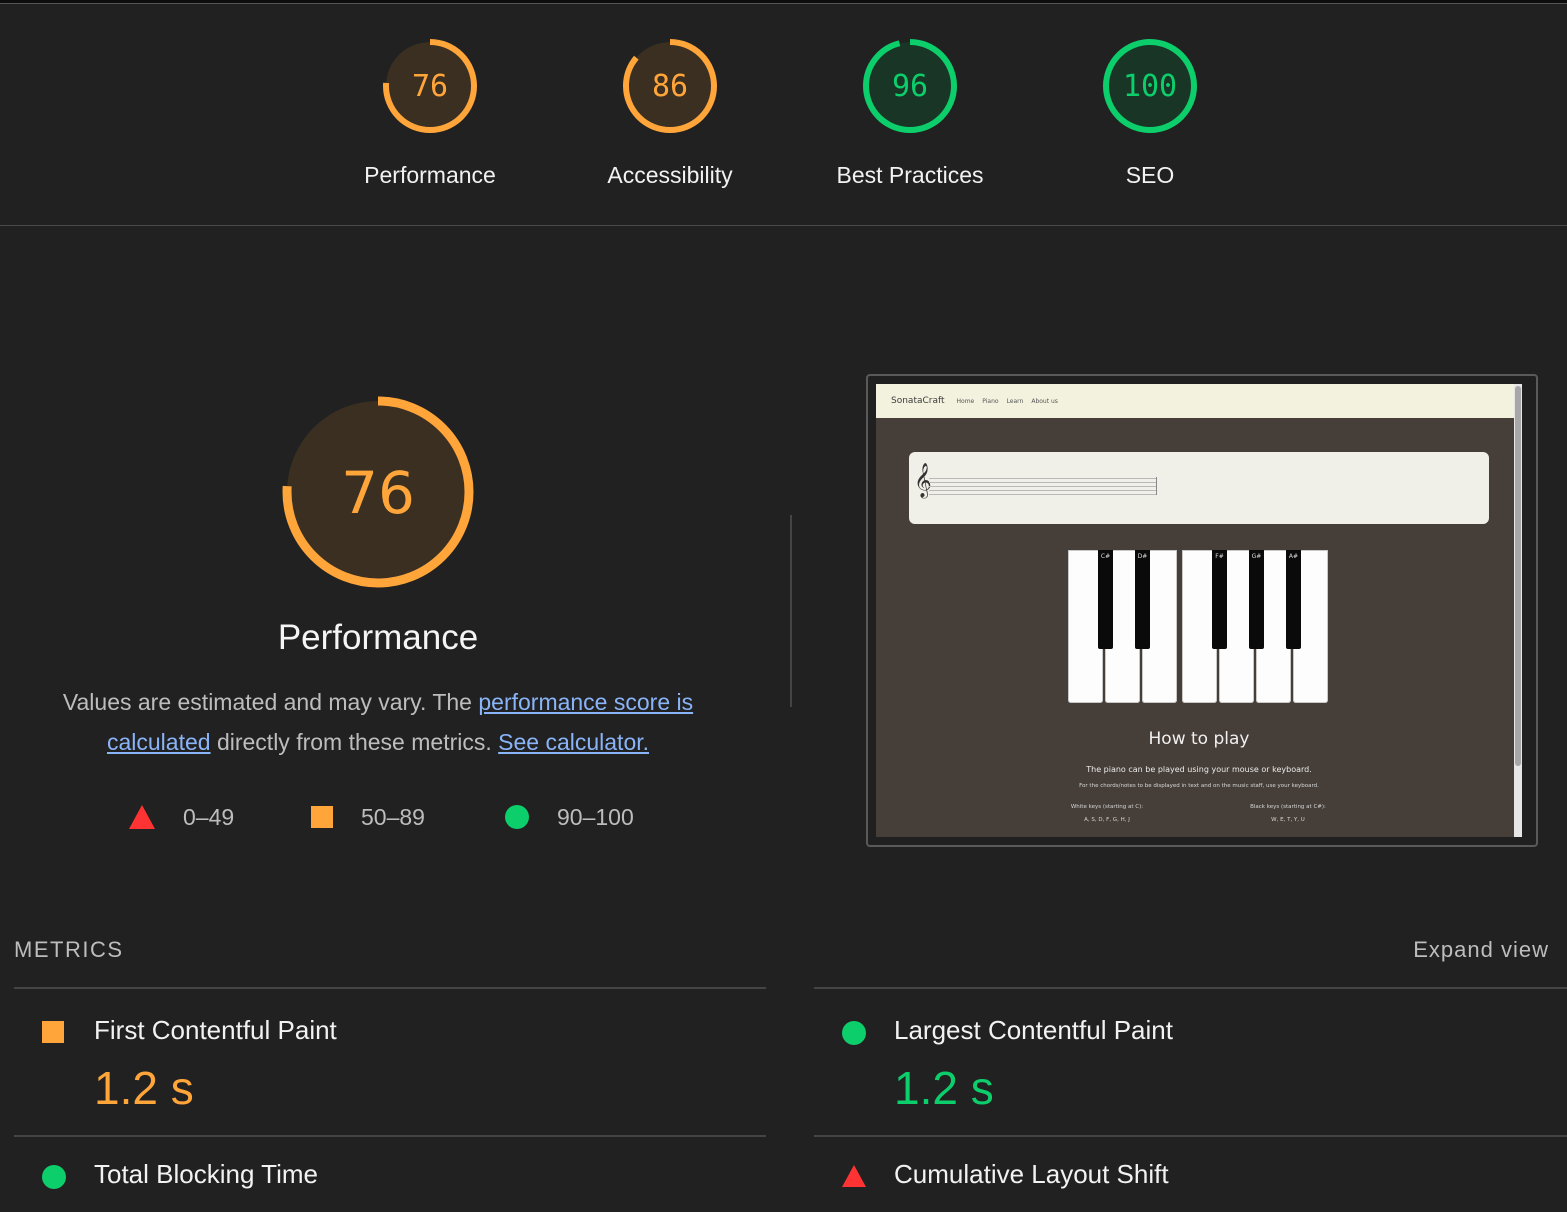 This screenshot has width=1567, height=1212. Describe the element at coordinates (1031, 1174) in the screenshot. I see `metric-title: Cumulative Layout Shift` at that location.